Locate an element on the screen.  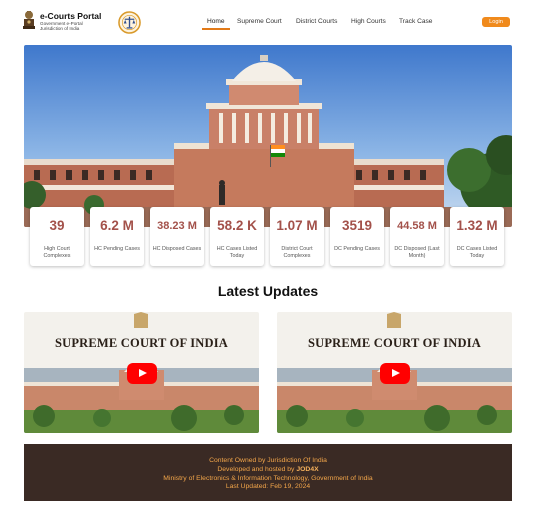
nav-home: Home is located at coordinates (216, 21).